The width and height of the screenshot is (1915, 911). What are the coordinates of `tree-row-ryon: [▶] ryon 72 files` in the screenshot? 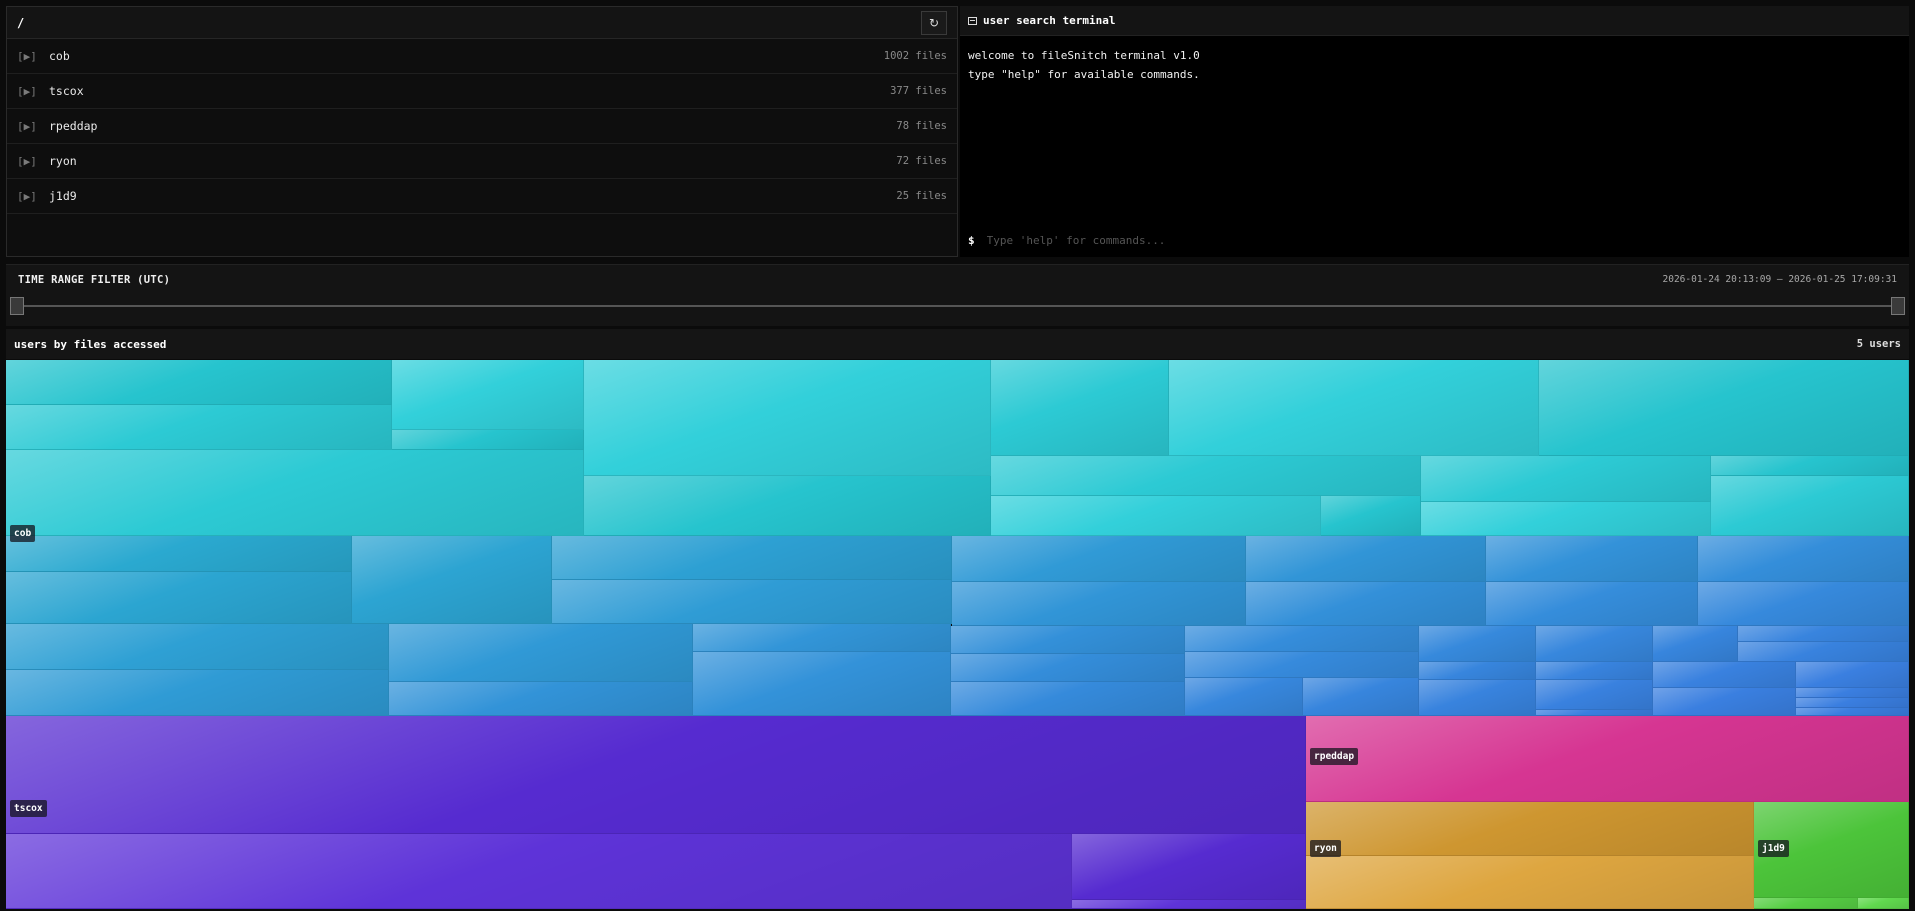 It's located at (482, 161).